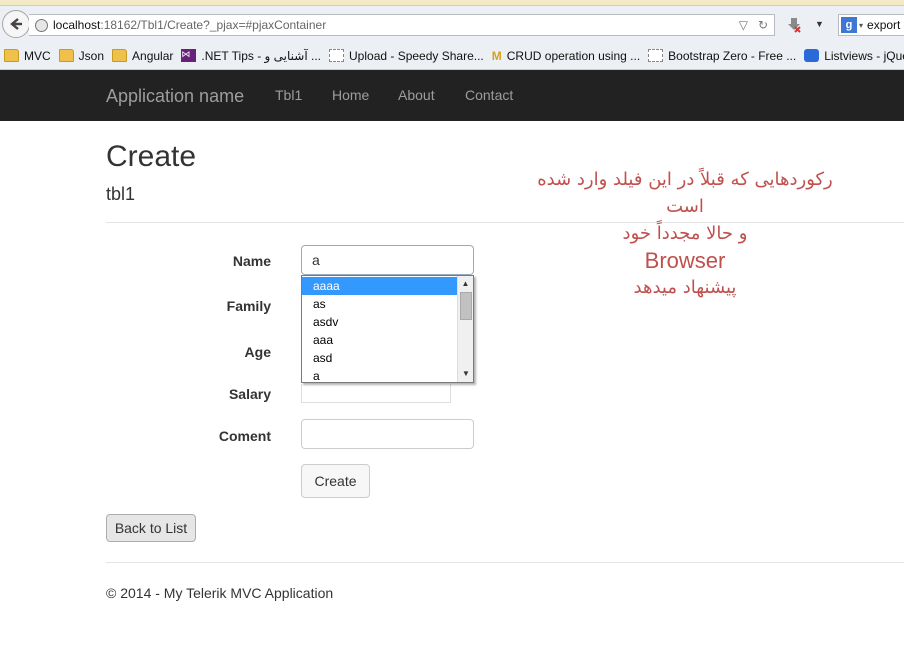 The image size is (904, 661). Describe the element at coordinates (249, 394) in the screenshot. I see `salary-label: Salary` at that location.